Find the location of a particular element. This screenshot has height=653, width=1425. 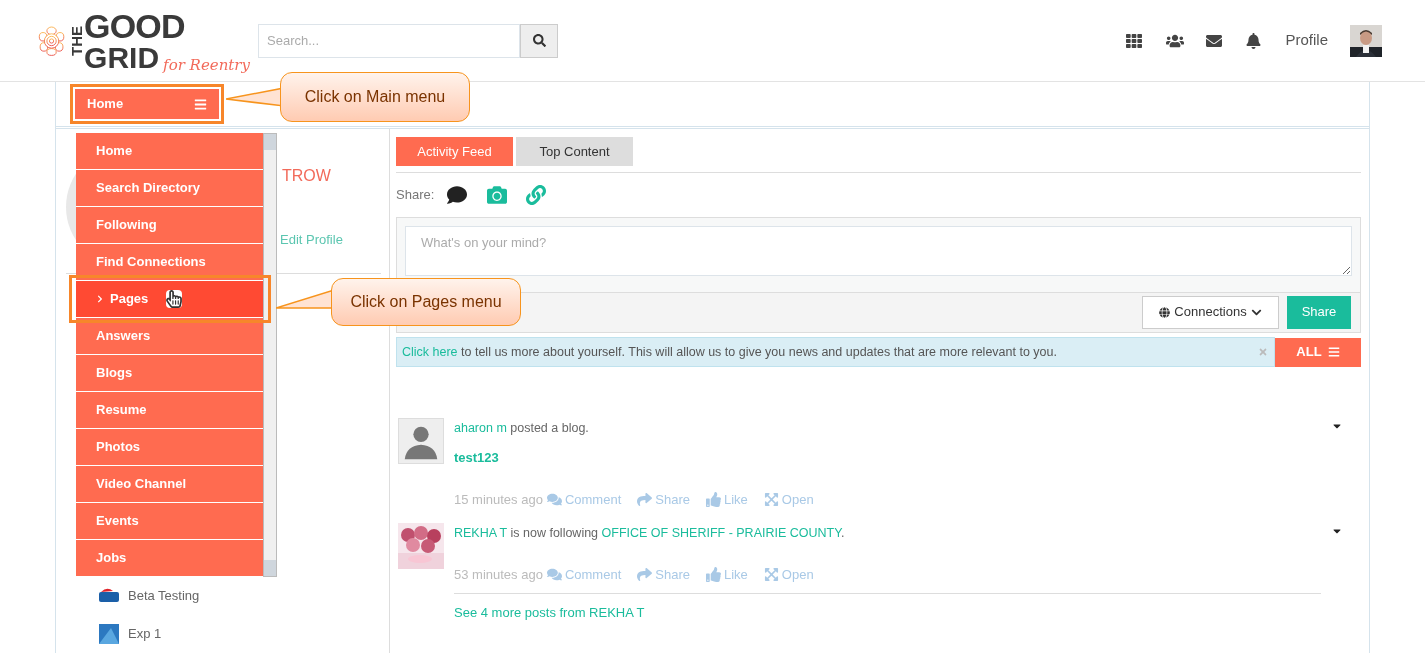

audience-dropdown: Connections is located at coordinates (1210, 312).